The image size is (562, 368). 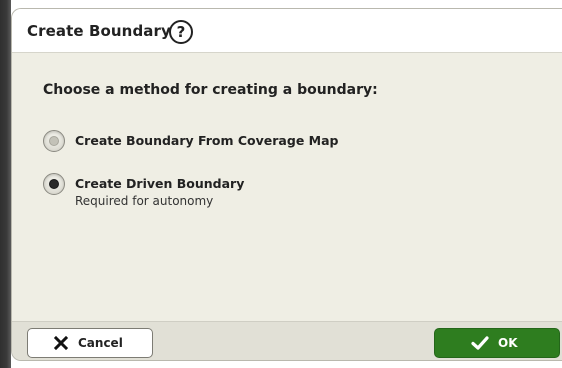 I want to click on option-label: Create Driven Boundary, so click(x=160, y=183).